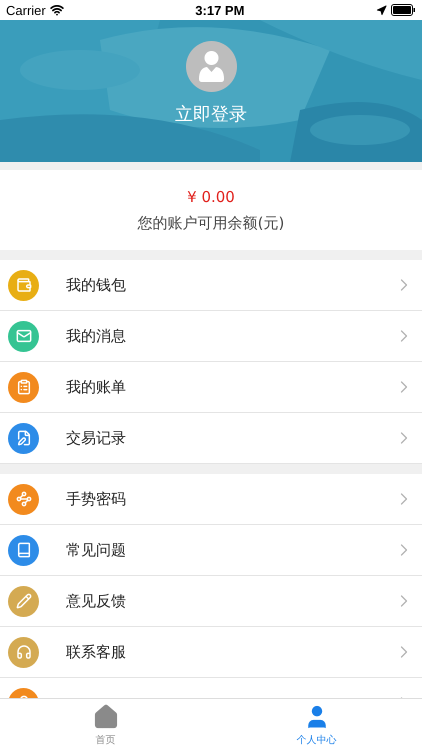  What do you see at coordinates (96, 652) in the screenshot?
I see `menu-label: 联系客服` at bounding box center [96, 652].